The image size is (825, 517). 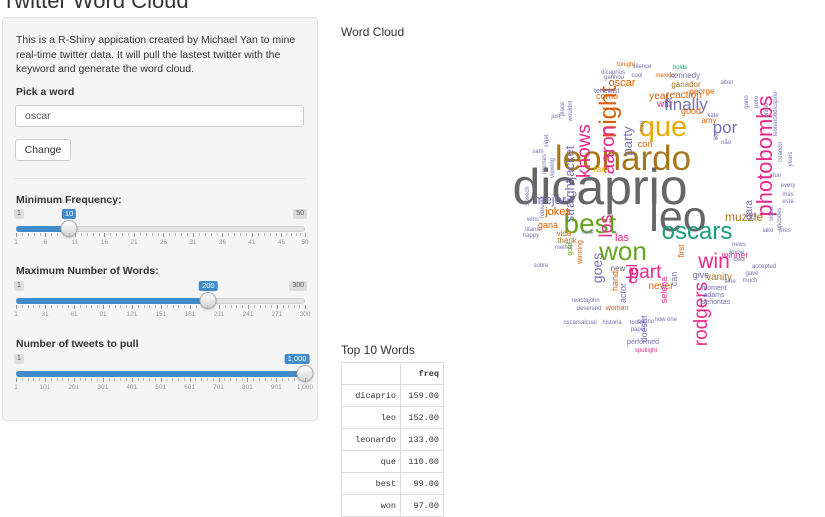 I want to click on wordcloud-word: goes, so click(x=597, y=268).